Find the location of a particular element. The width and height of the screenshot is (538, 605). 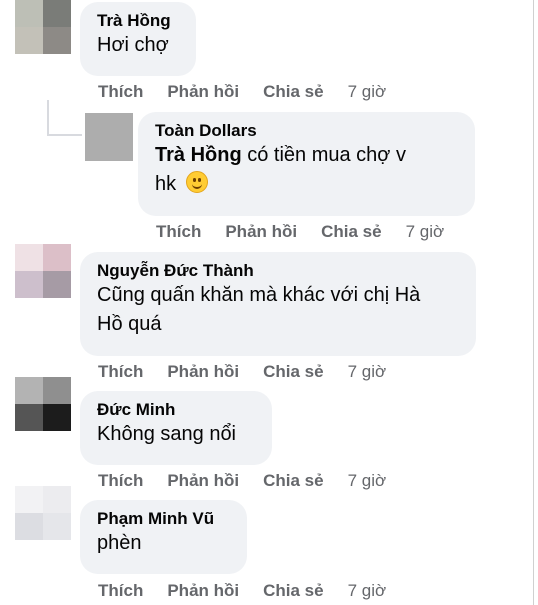

comment-text-line: Hồ quá is located at coordinates (129, 324).